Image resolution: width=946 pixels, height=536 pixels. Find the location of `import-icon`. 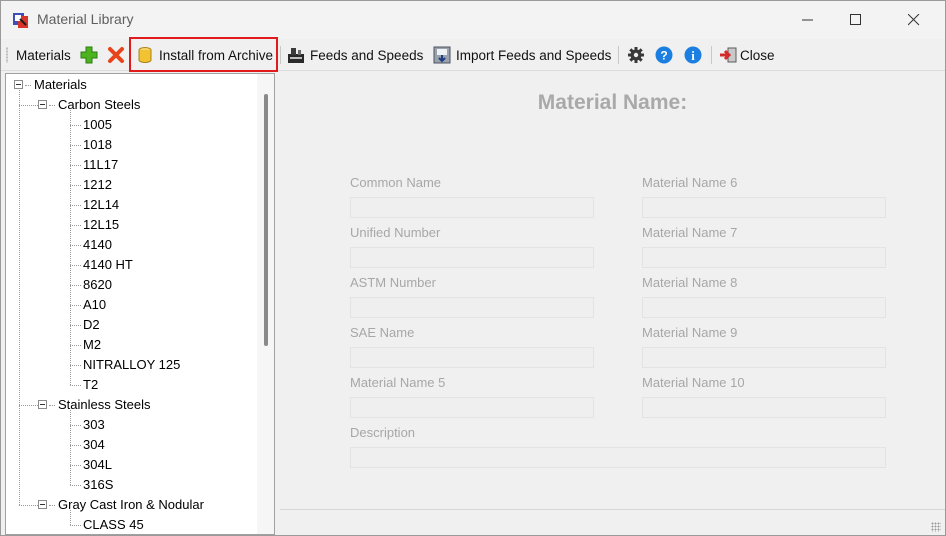

import-icon is located at coordinates (442, 55).